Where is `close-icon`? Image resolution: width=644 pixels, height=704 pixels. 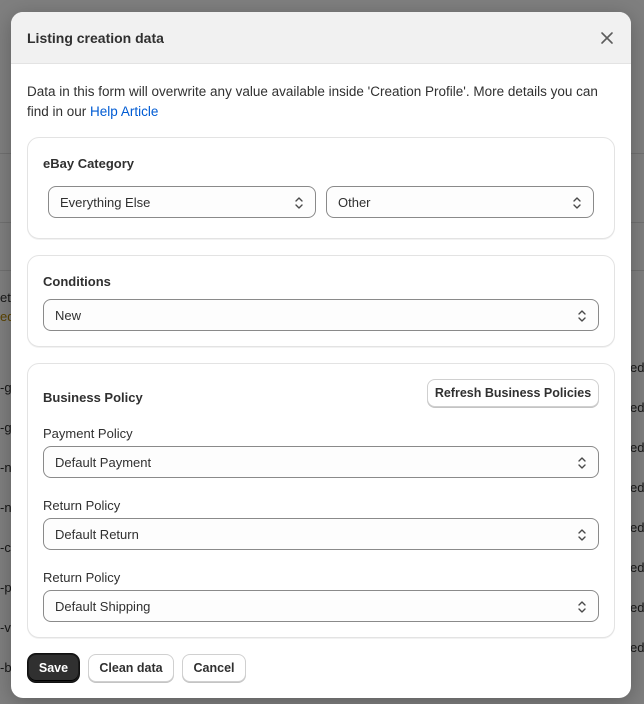 close-icon is located at coordinates (607, 38).